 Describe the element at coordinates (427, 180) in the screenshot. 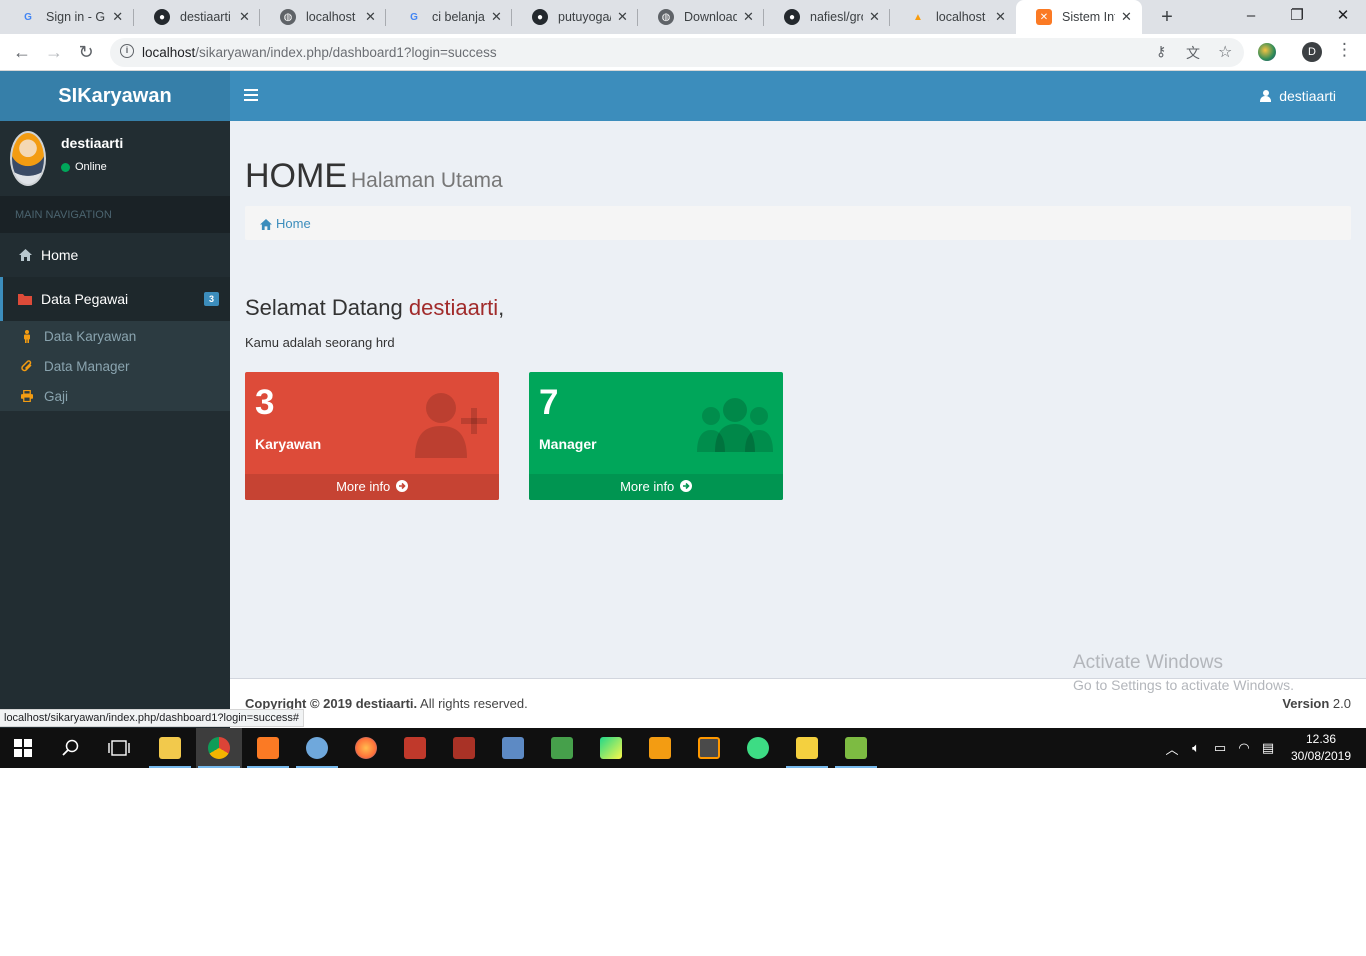

I see `page-subtitle: Halaman Utama` at that location.